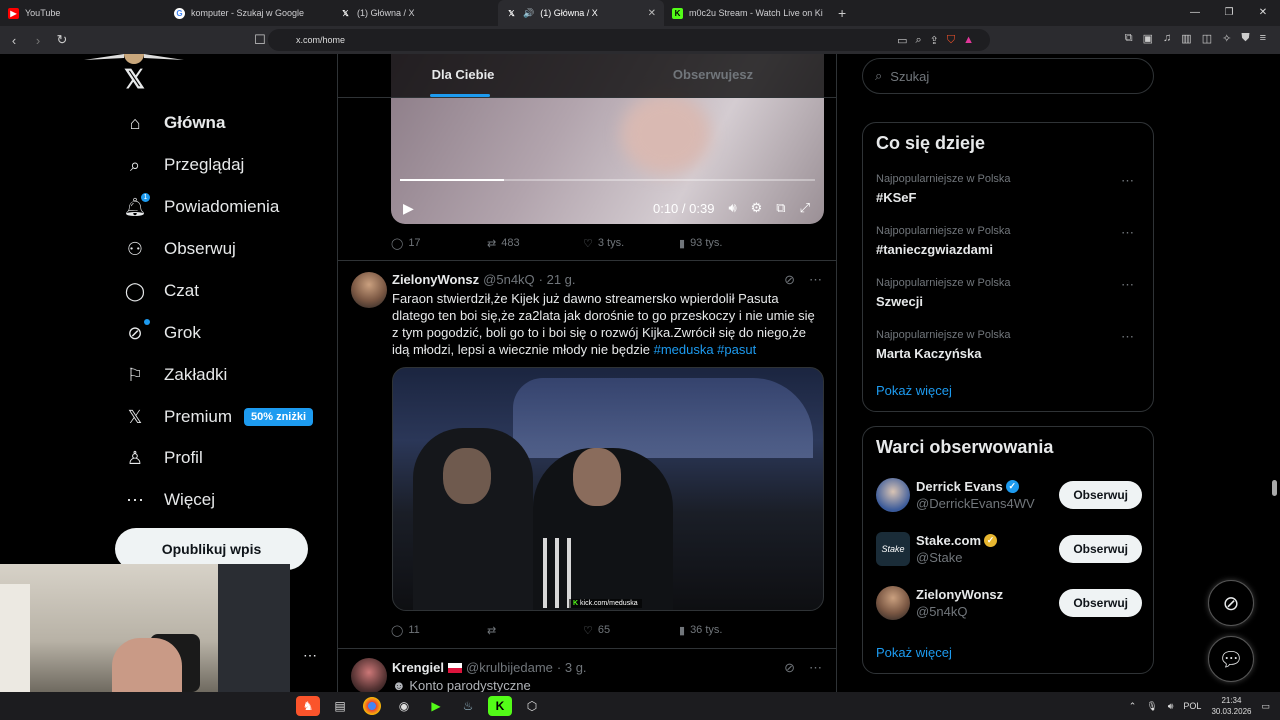  What do you see at coordinates (572, 667) in the screenshot?
I see `tweet-time: · 3 g.` at bounding box center [572, 667].